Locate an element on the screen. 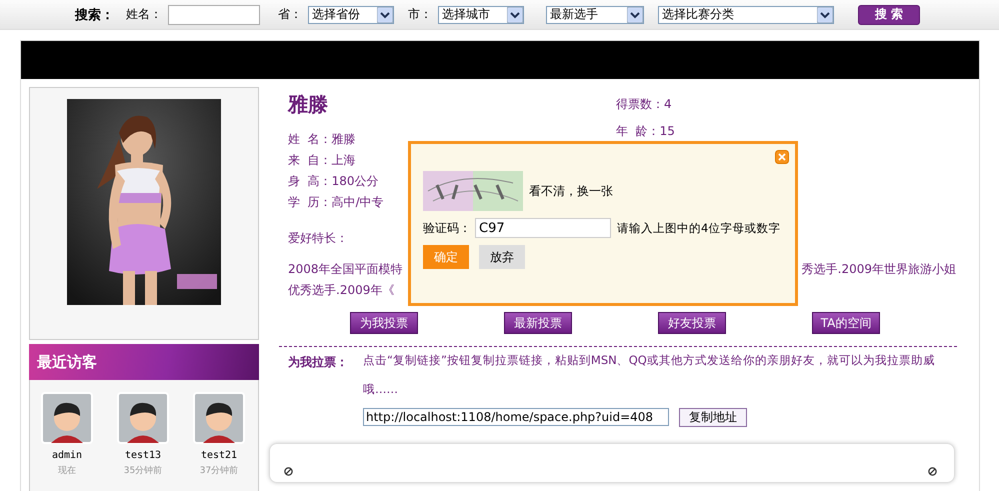 The width and height of the screenshot is (999, 491). cancel-button: 放弃 is located at coordinates (502, 257).